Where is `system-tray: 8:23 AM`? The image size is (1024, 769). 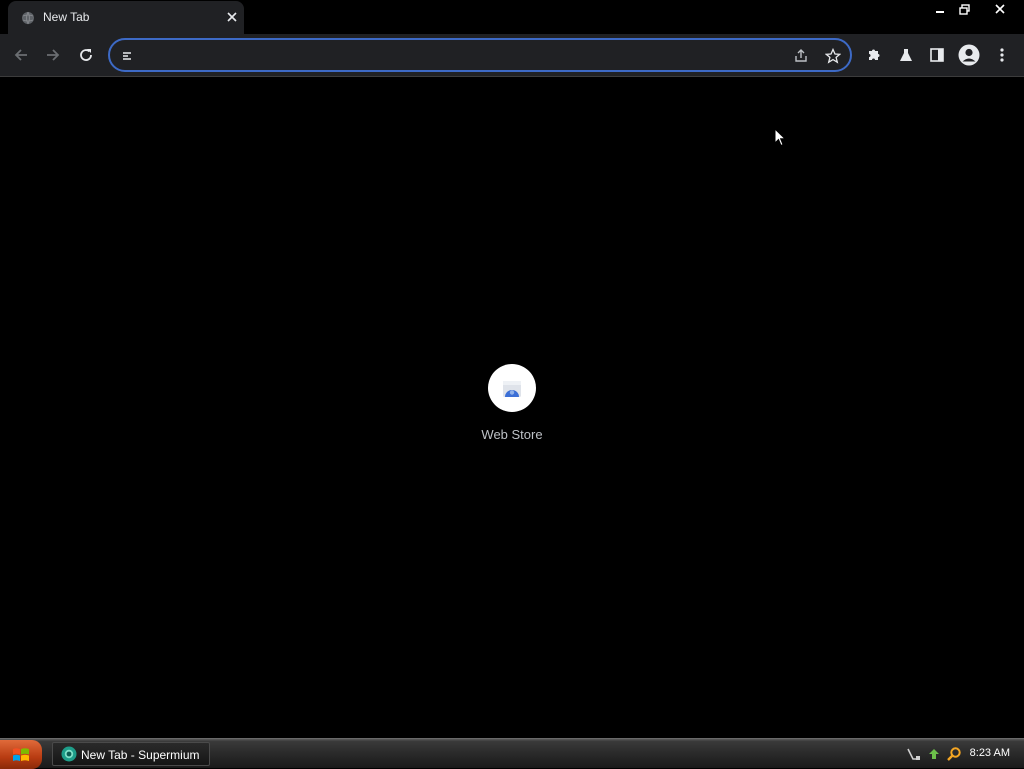 system-tray: 8:23 AM is located at coordinates (962, 754).